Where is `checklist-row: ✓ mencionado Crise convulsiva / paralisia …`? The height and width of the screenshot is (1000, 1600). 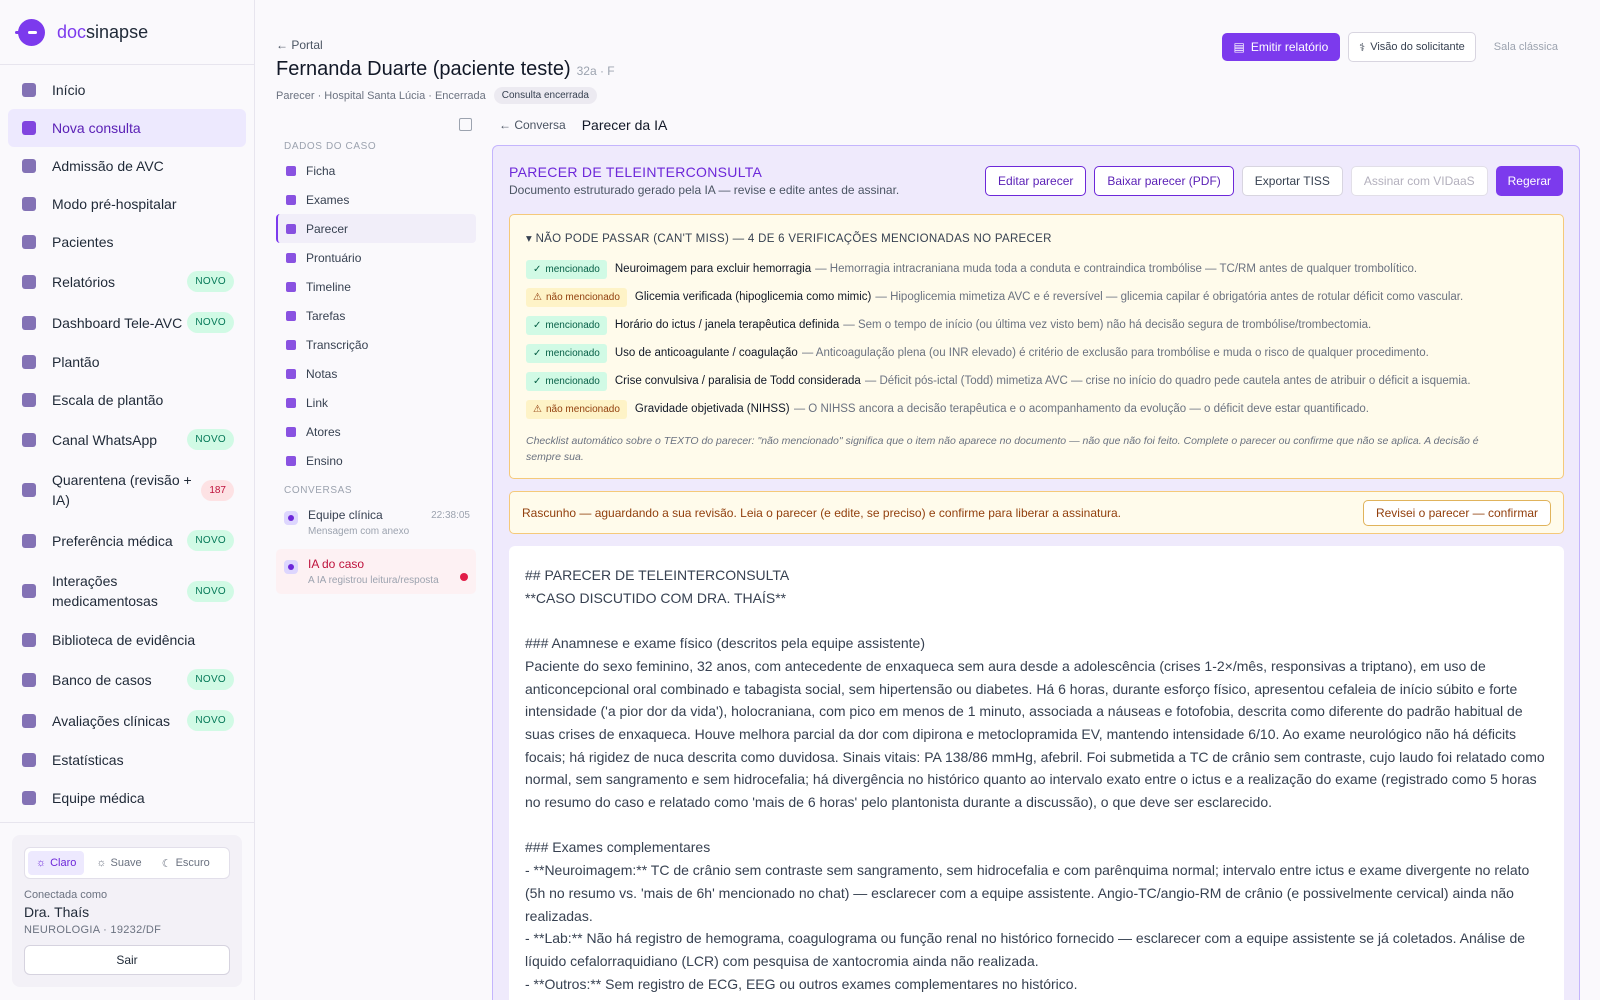 checklist-row: ✓ mencionado Crise convulsiva / paralisia … is located at coordinates (1036, 381).